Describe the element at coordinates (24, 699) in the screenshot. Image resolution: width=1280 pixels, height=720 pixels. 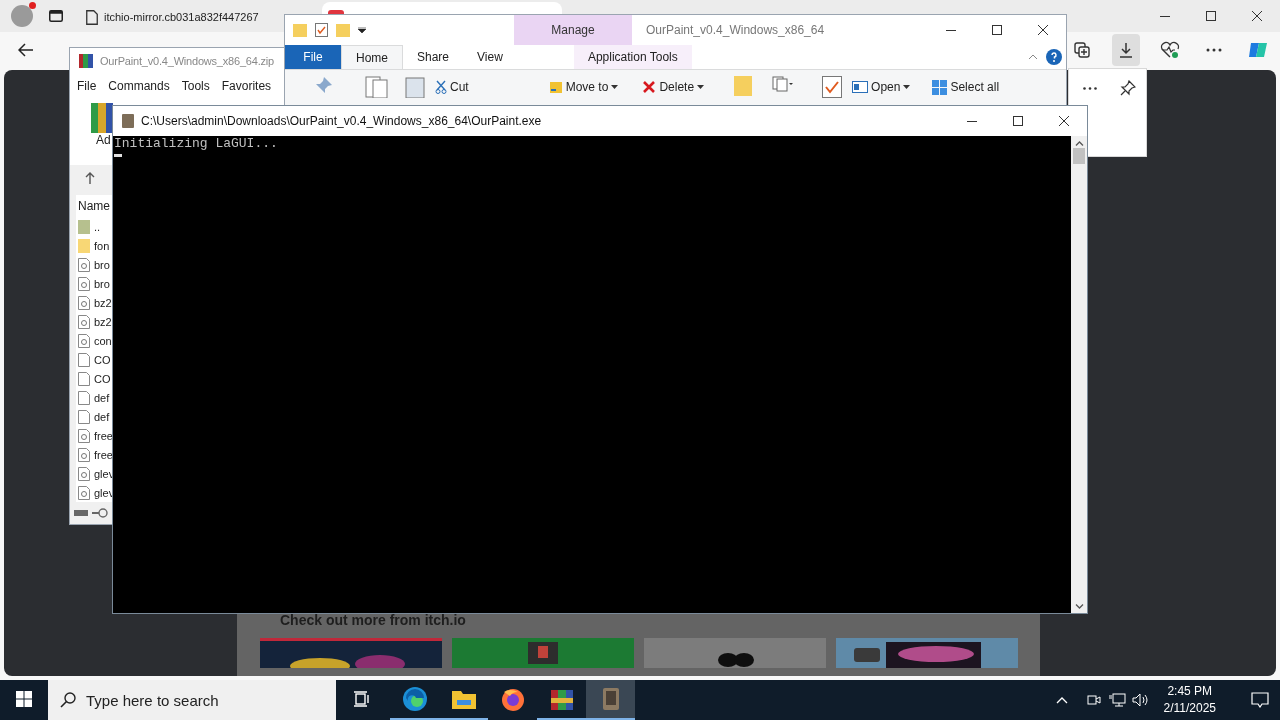
I see `windows-logo-icon` at that location.